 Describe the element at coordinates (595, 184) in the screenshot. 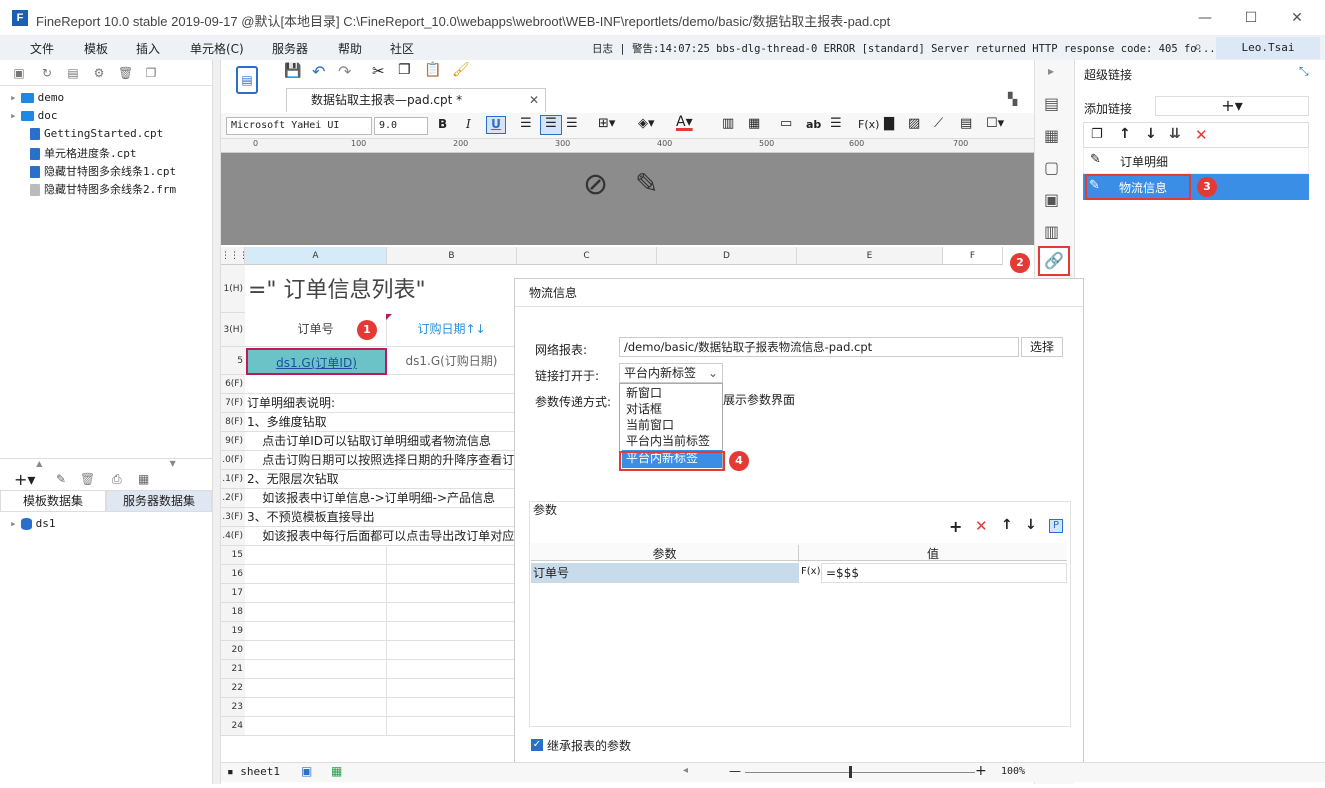

I see `hide-icon: ⊘` at that location.